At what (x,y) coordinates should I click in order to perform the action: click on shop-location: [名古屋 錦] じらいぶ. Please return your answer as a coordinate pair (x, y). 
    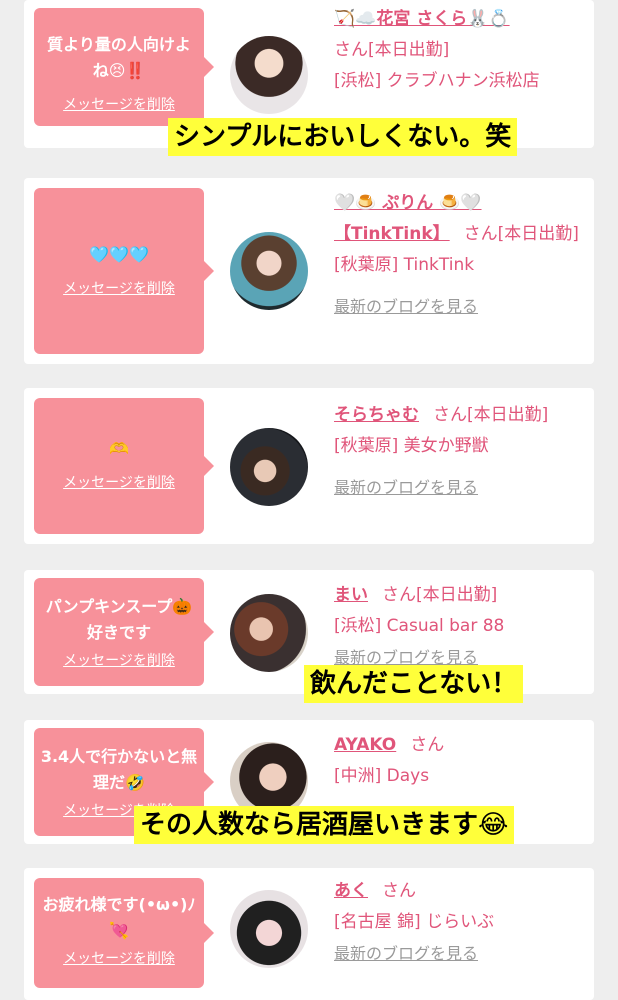
    Looking at the image, I should click on (414, 922).